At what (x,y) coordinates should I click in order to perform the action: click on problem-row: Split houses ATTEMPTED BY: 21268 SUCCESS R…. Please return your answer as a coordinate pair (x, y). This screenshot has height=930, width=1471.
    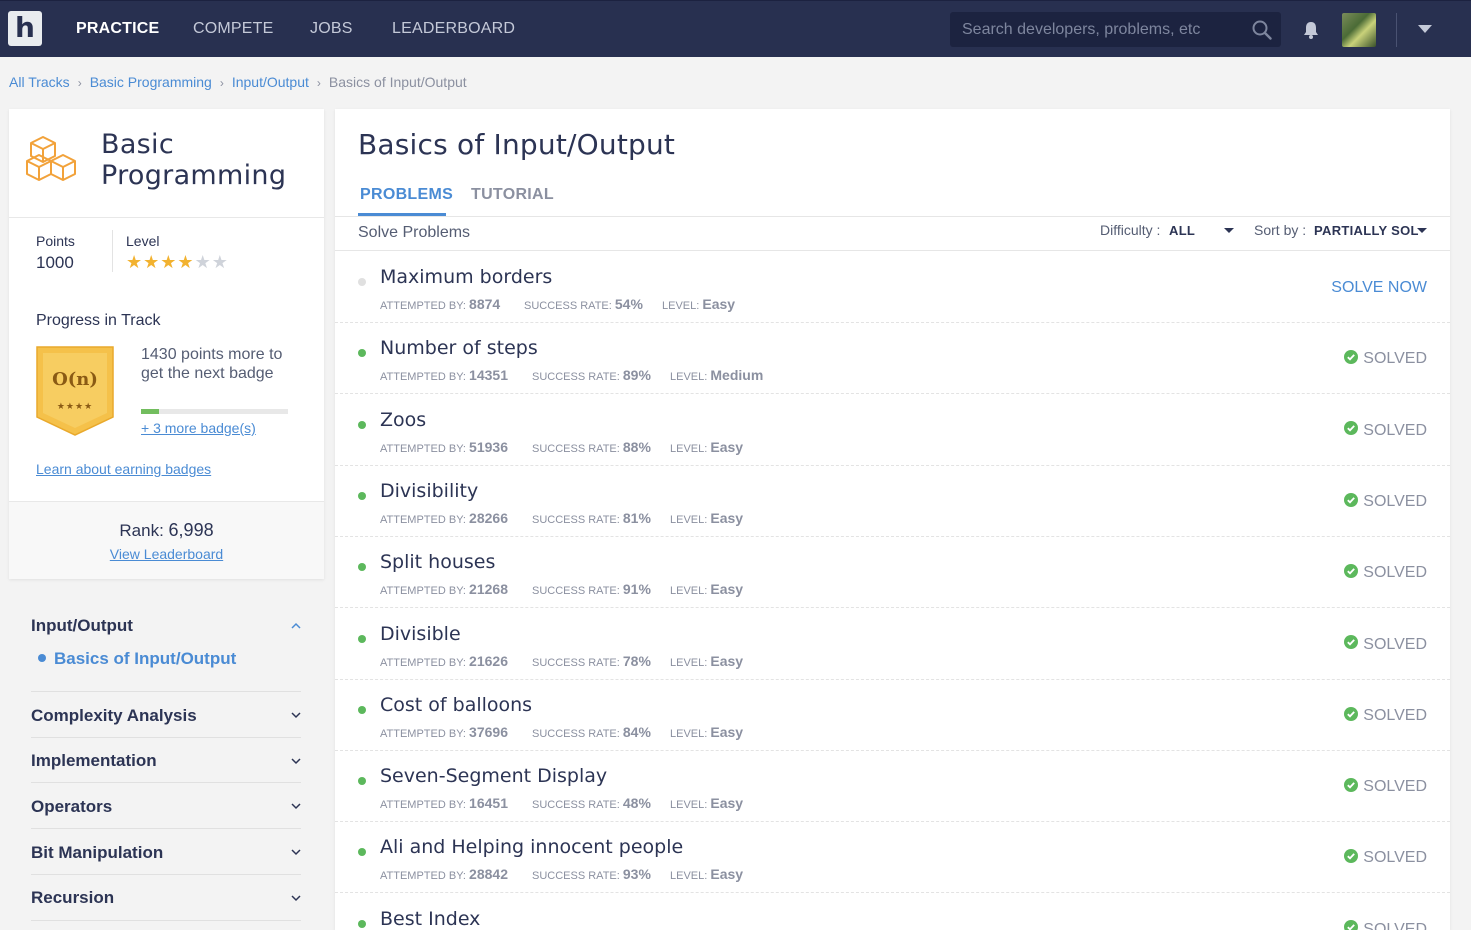
    Looking at the image, I should click on (892, 573).